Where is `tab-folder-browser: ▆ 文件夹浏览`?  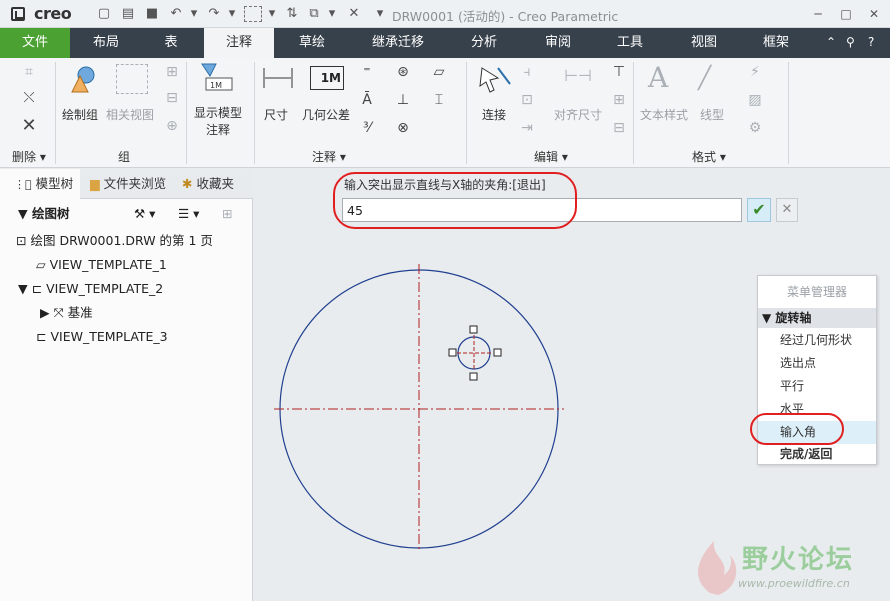
tab-folder-browser: ▆ 文件夹浏览 is located at coordinates (126, 184).